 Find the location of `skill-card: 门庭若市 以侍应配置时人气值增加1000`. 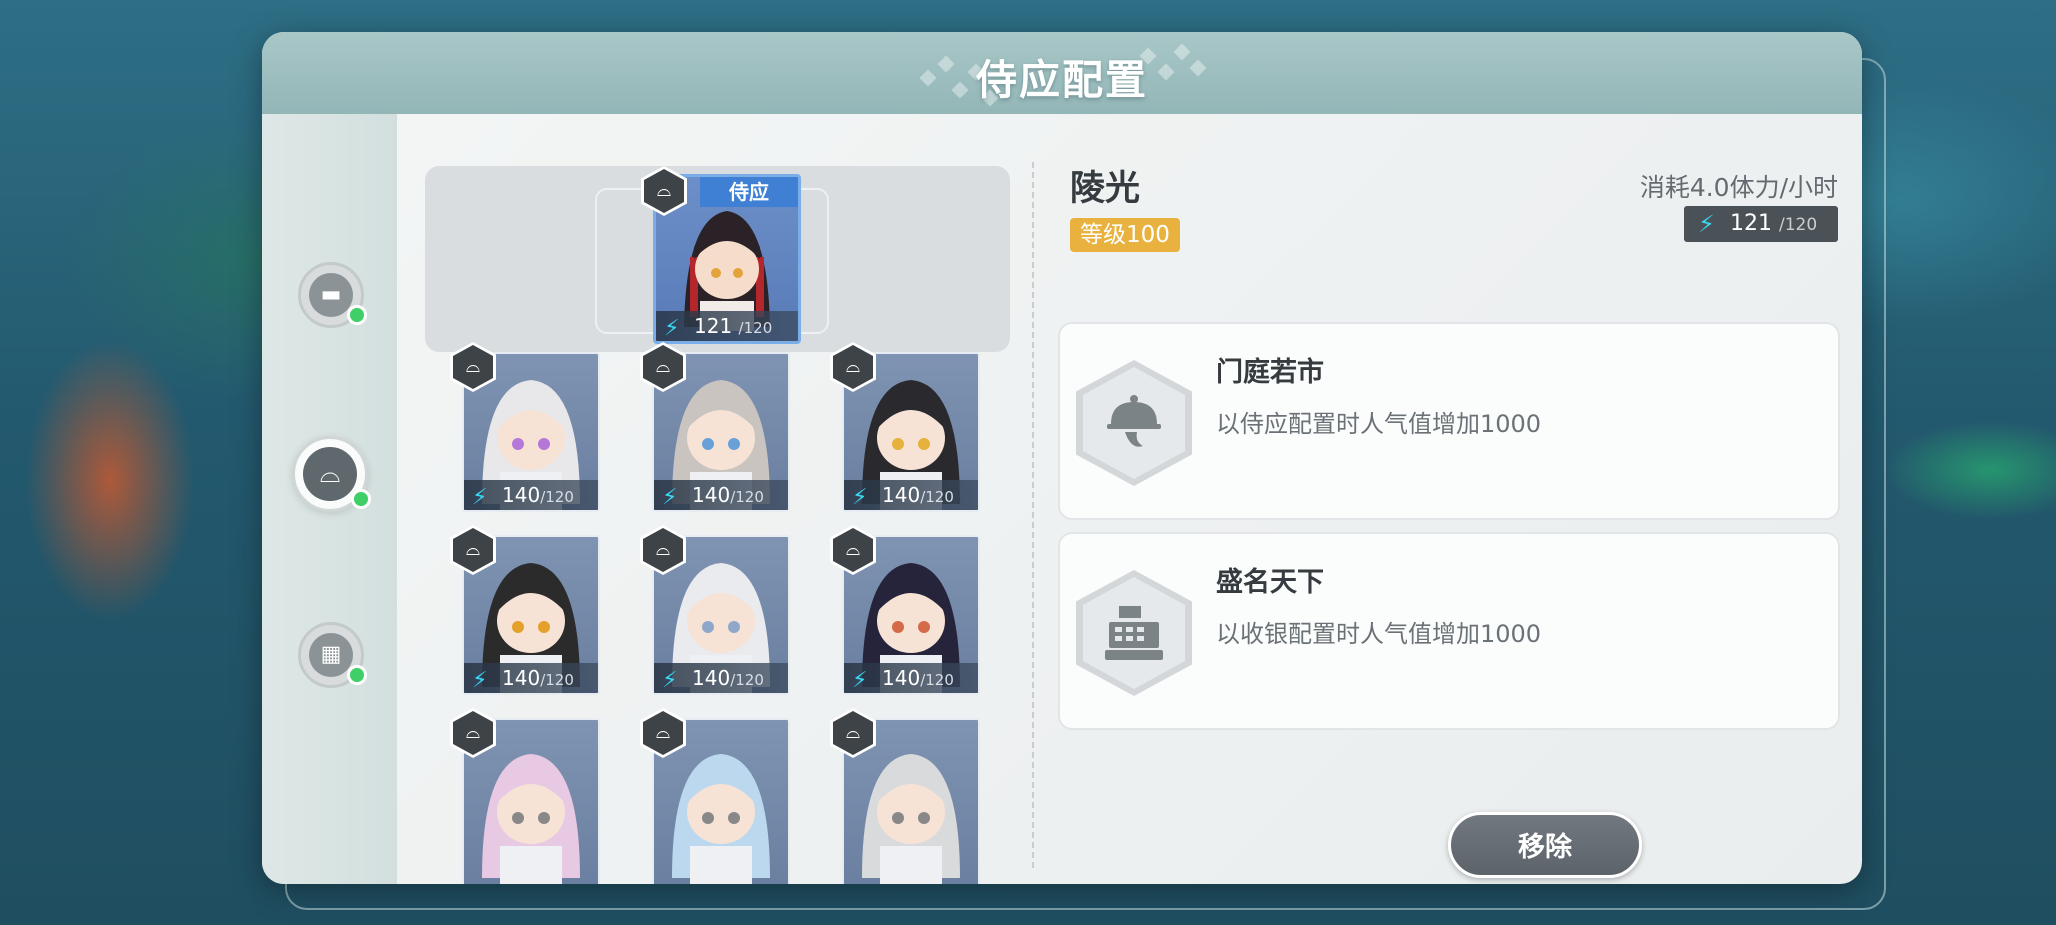

skill-card: 门庭若市 以侍应配置时人气值增加1000 is located at coordinates (1449, 421).